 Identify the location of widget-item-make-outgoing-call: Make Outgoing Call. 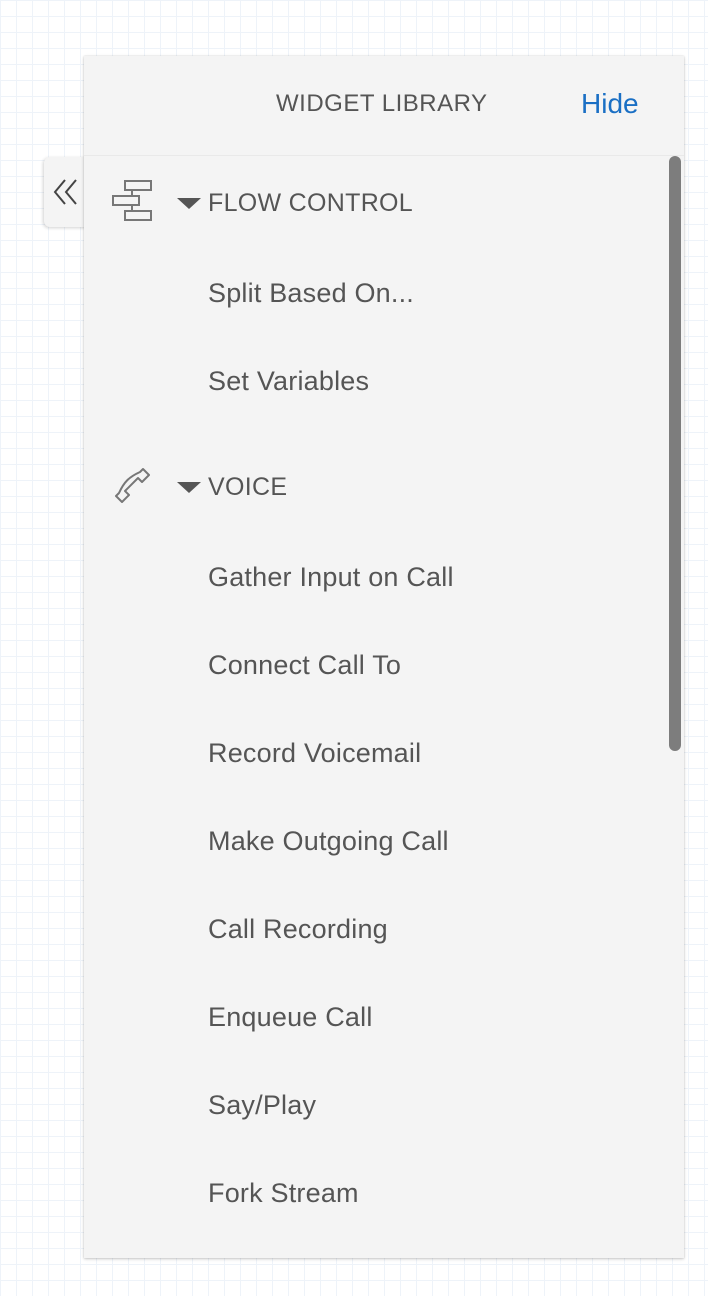
(384, 842).